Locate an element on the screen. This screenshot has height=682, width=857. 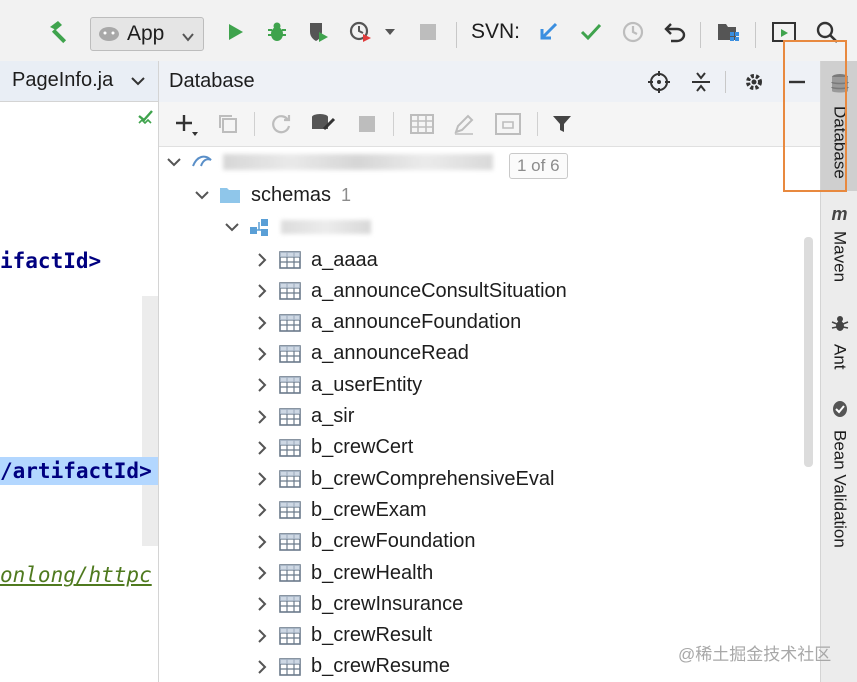
add-icon is located at coordinates (187, 125).